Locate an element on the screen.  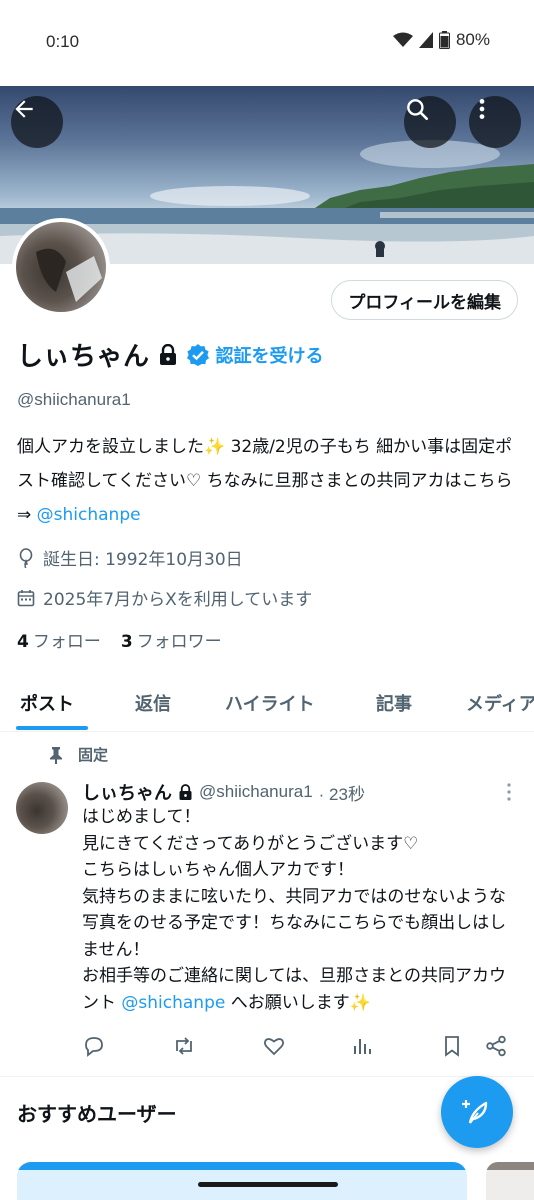
reply-icon is located at coordinates (94, 1046).